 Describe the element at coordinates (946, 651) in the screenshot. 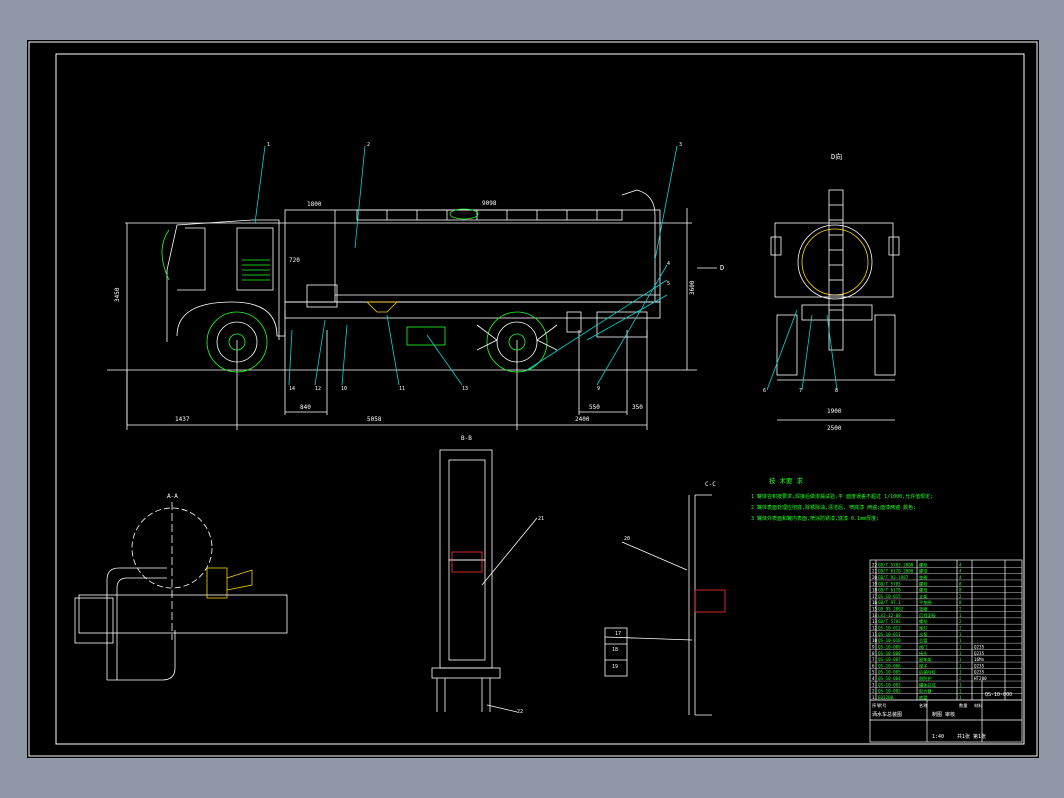

I see `parts-table-frame` at that location.